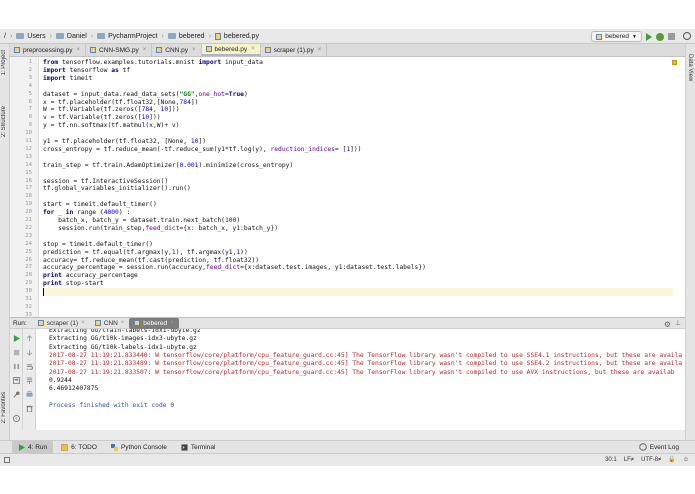 The height and width of the screenshot is (494, 695). Describe the element at coordinates (241, 36) in the screenshot. I see `breadcrumb-file: bebered.py` at that location.